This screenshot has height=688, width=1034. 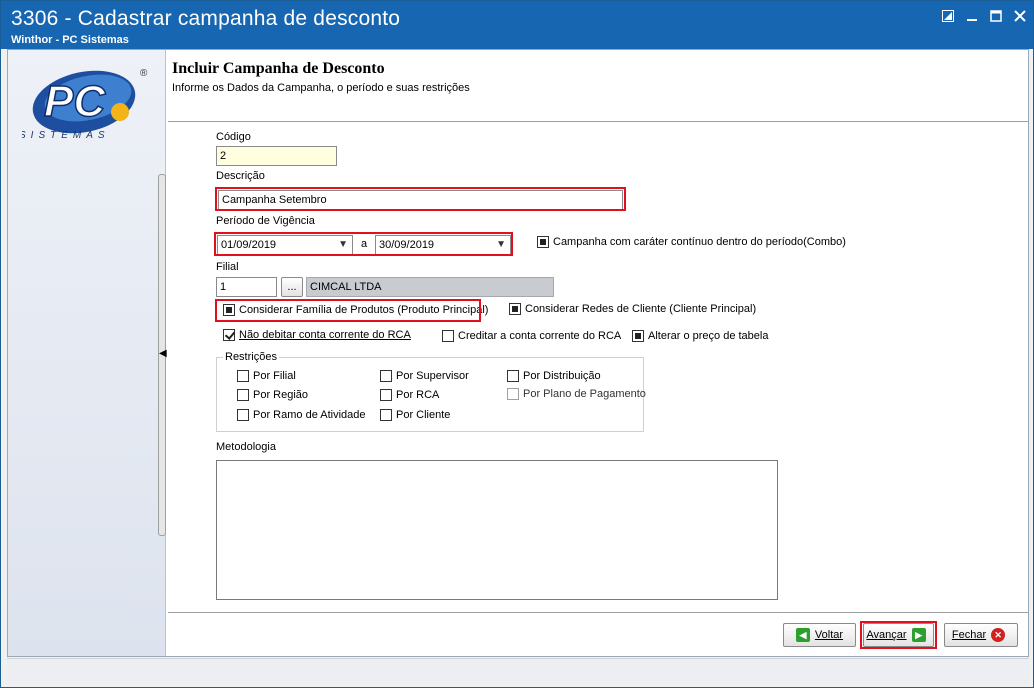 What do you see at coordinates (1020, 17) in the screenshot?
I see `close-icon` at bounding box center [1020, 17].